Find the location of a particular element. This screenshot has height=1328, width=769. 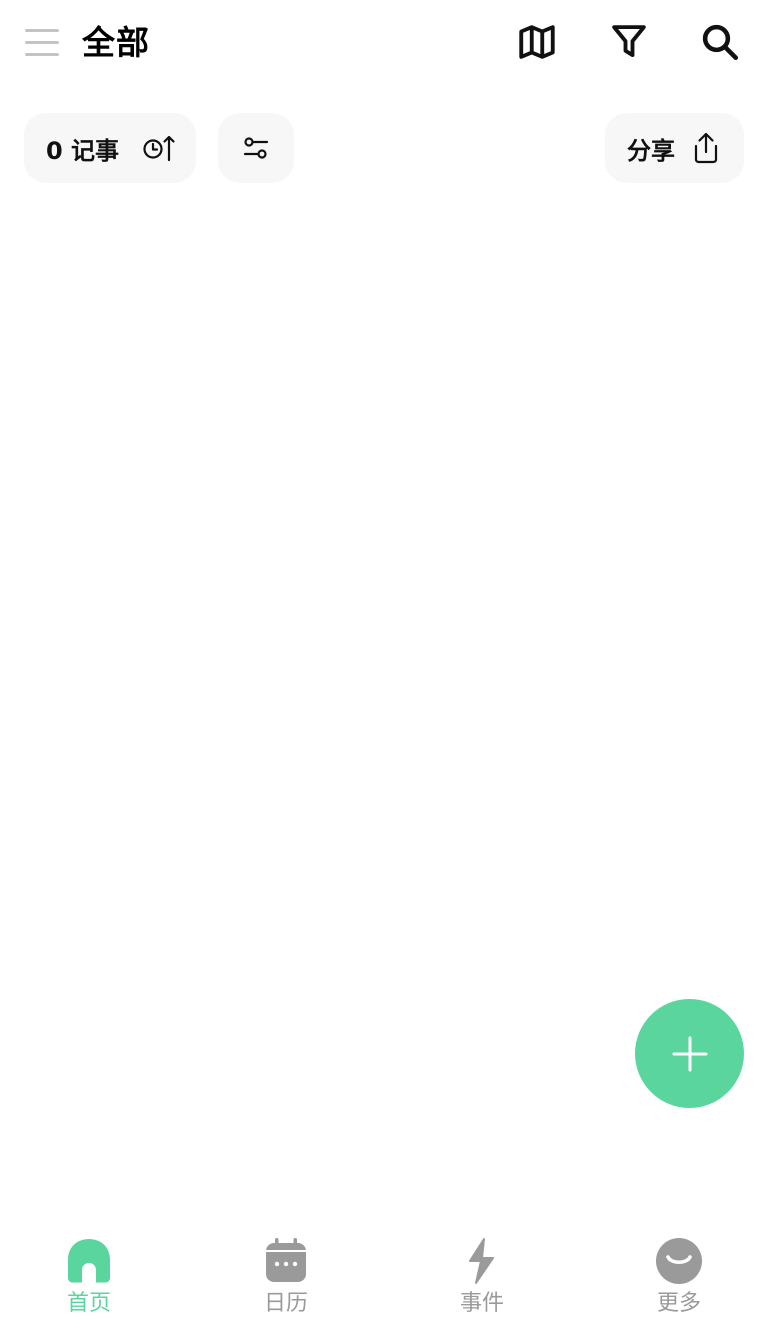

smile-icon is located at coordinates (679, 1261).